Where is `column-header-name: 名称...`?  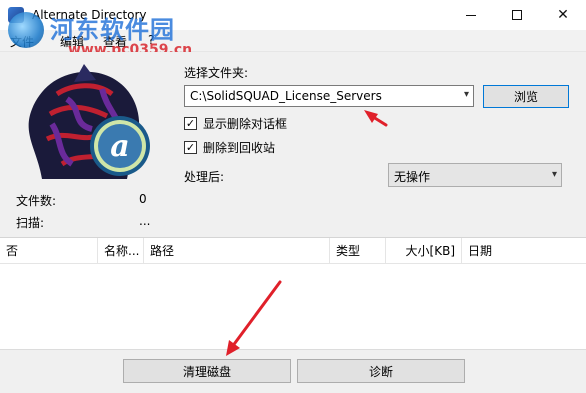
column-header-name: 名称... is located at coordinates (121, 251).